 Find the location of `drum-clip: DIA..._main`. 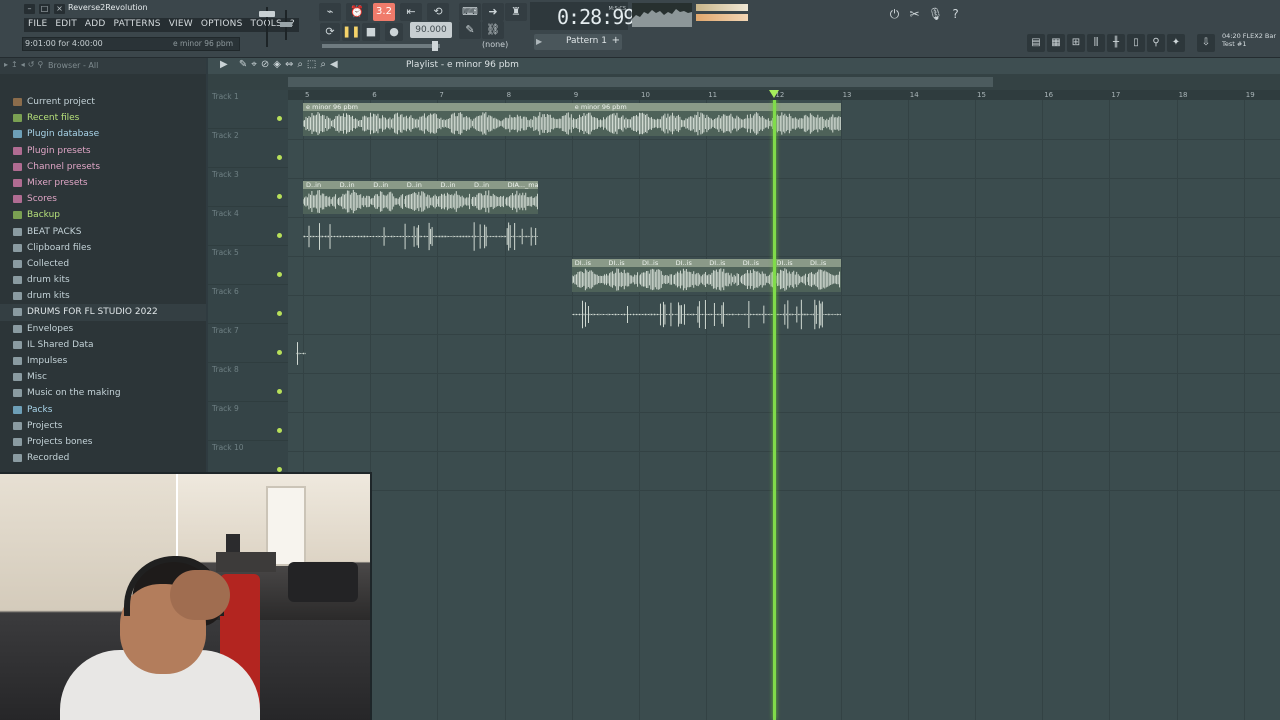

drum-clip: DIA..._main is located at coordinates (521, 197).